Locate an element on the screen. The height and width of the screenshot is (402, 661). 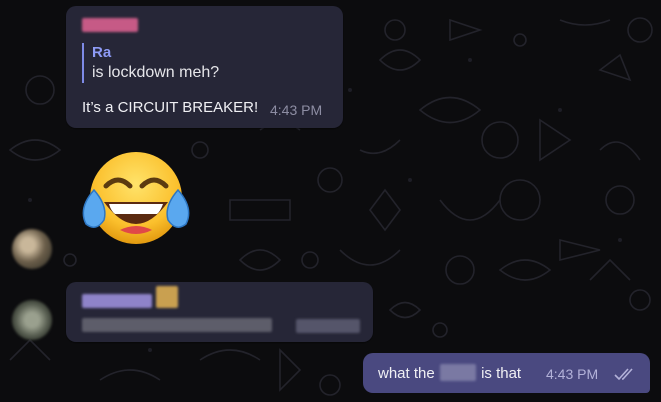
reply-quote: Ra is lockdown meh? is located at coordinates (150, 63).